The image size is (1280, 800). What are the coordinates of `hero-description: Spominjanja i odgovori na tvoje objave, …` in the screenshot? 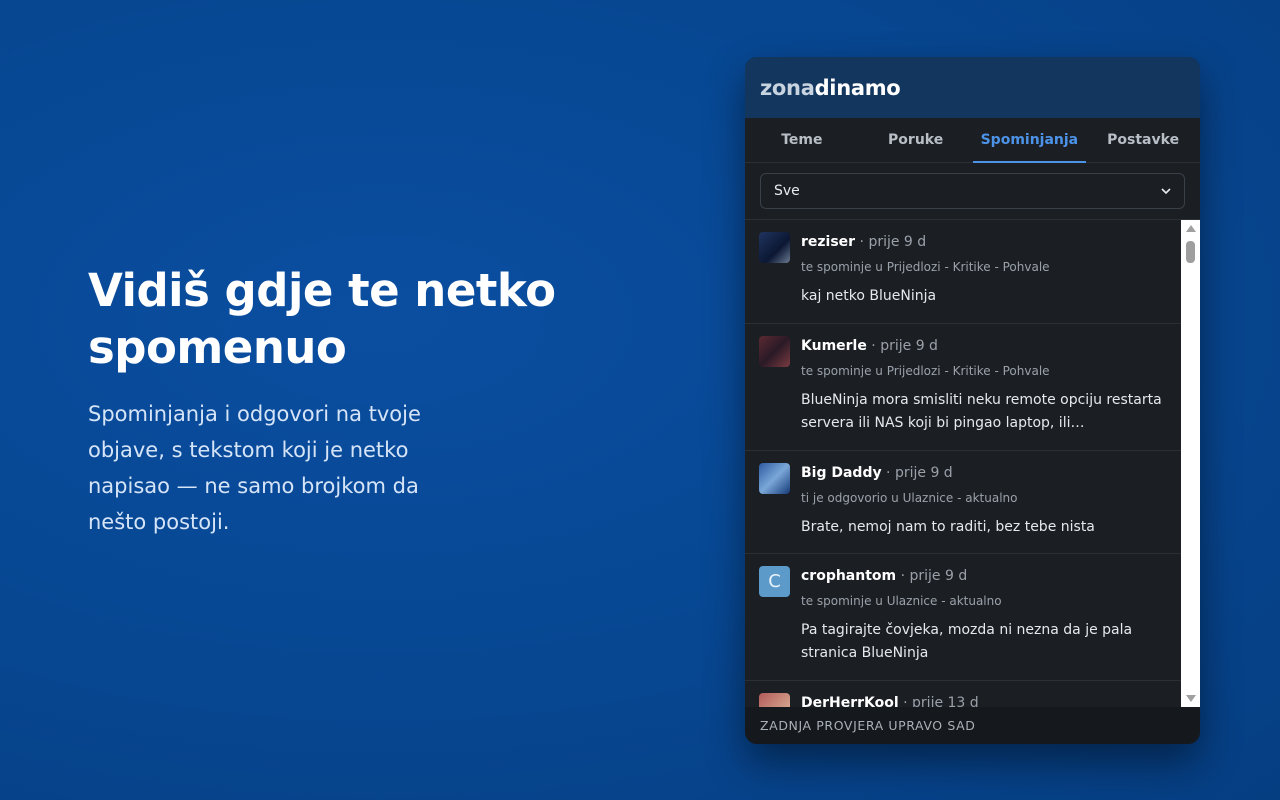 It's located at (254, 468).